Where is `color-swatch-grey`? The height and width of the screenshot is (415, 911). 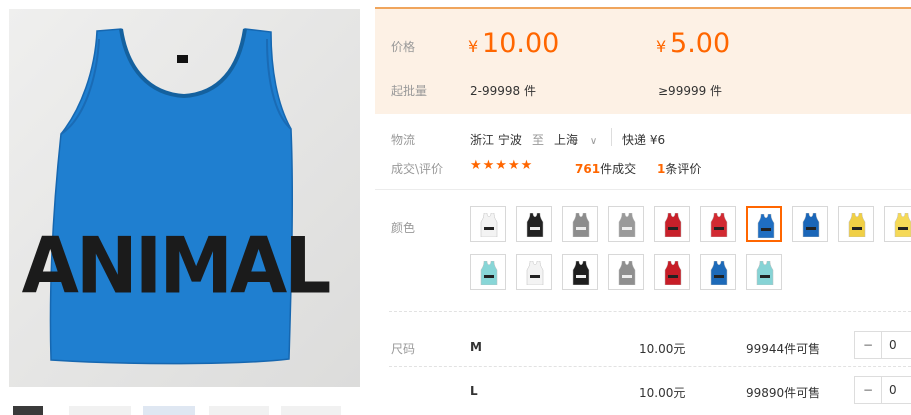 color-swatch-grey is located at coordinates (580, 224).